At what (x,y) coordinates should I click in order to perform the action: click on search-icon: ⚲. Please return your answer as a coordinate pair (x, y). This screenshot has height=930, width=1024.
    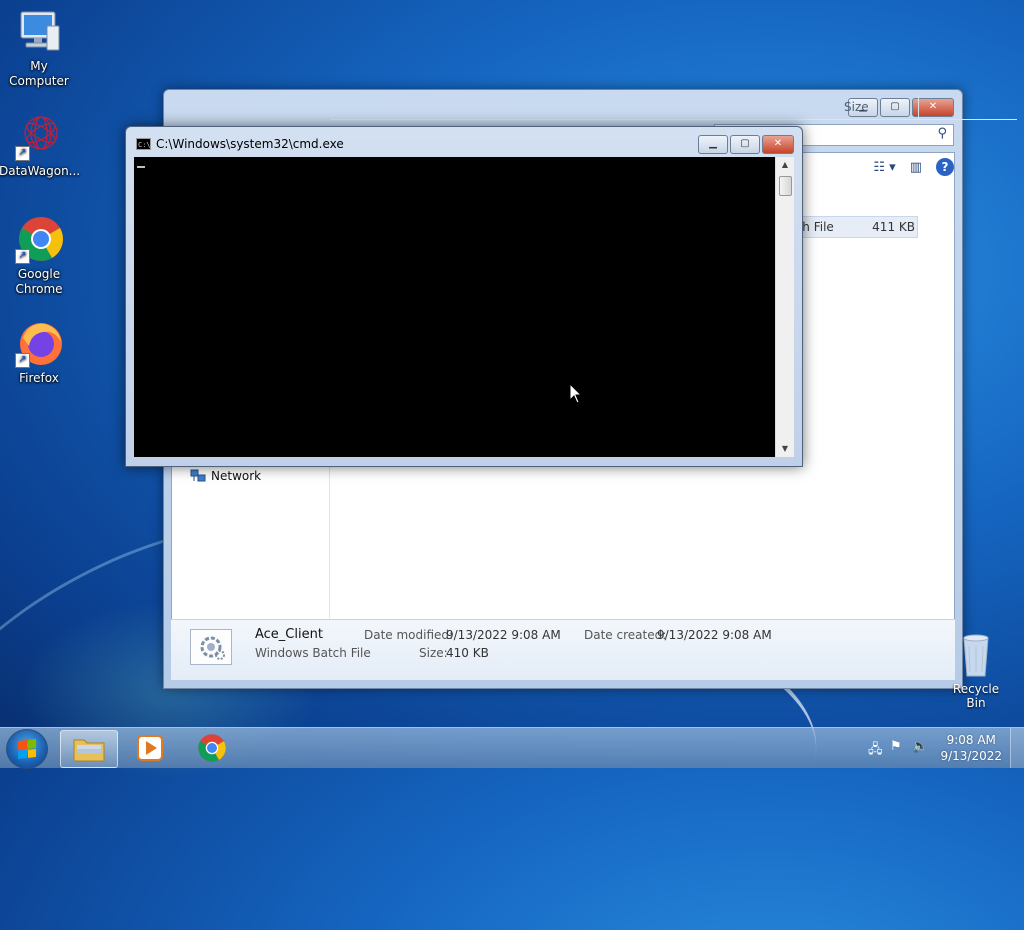
    Looking at the image, I should click on (942, 133).